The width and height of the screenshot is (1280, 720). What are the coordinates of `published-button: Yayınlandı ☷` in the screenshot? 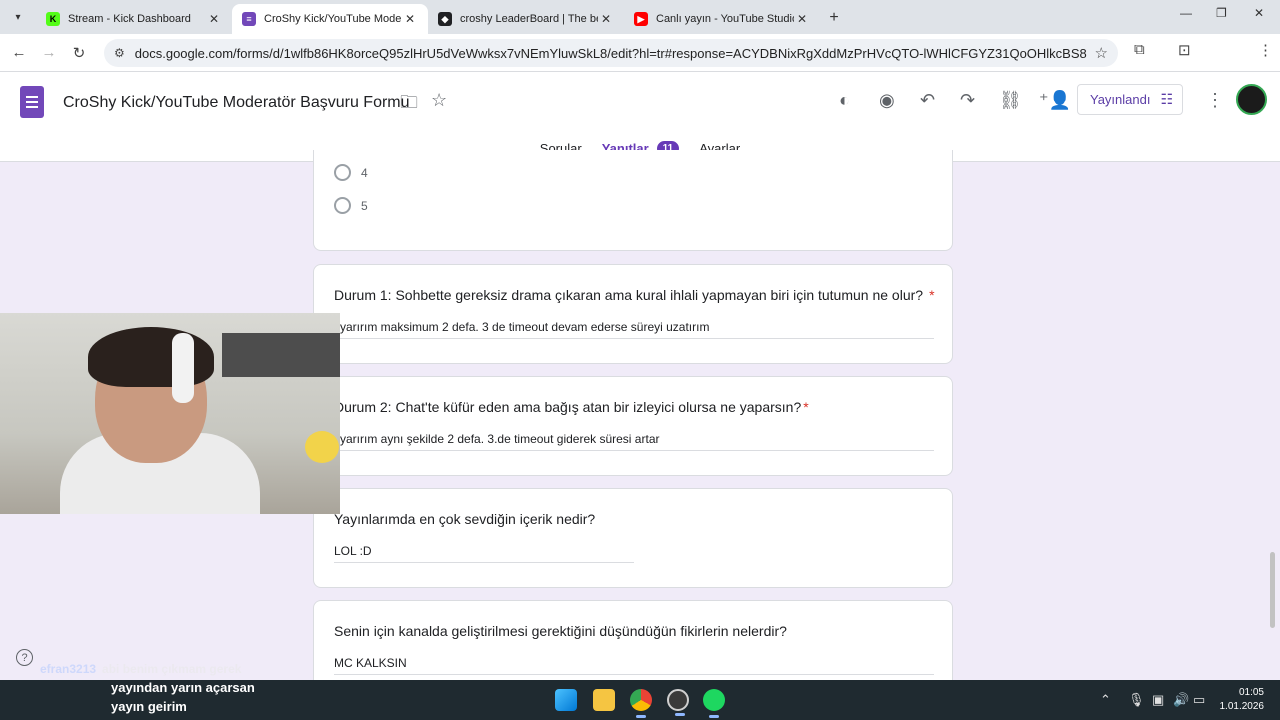 It's located at (1130, 99).